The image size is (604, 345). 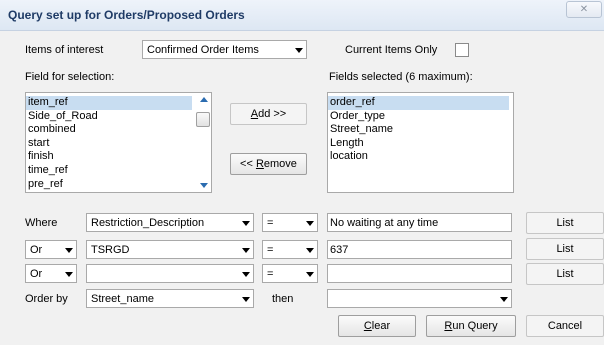 I want to click on close-button: ✕, so click(x=584, y=9).